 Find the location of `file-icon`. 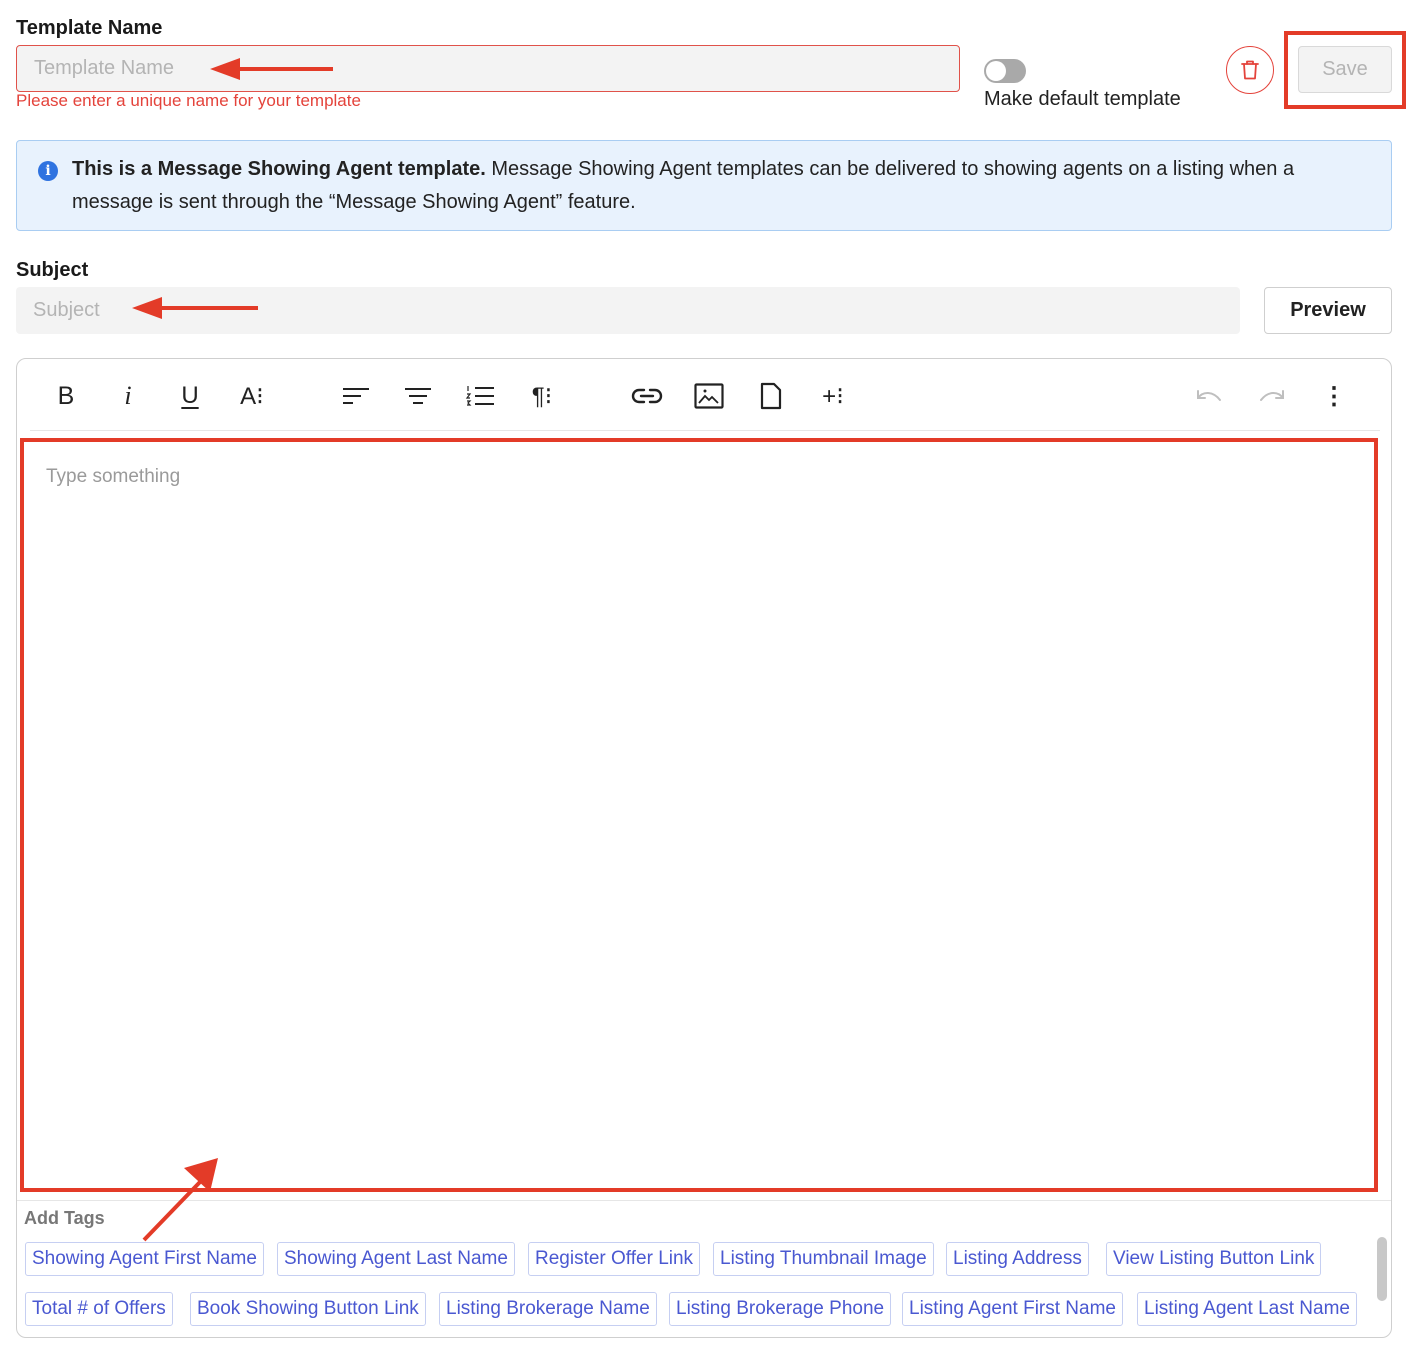

file-icon is located at coordinates (771, 396).